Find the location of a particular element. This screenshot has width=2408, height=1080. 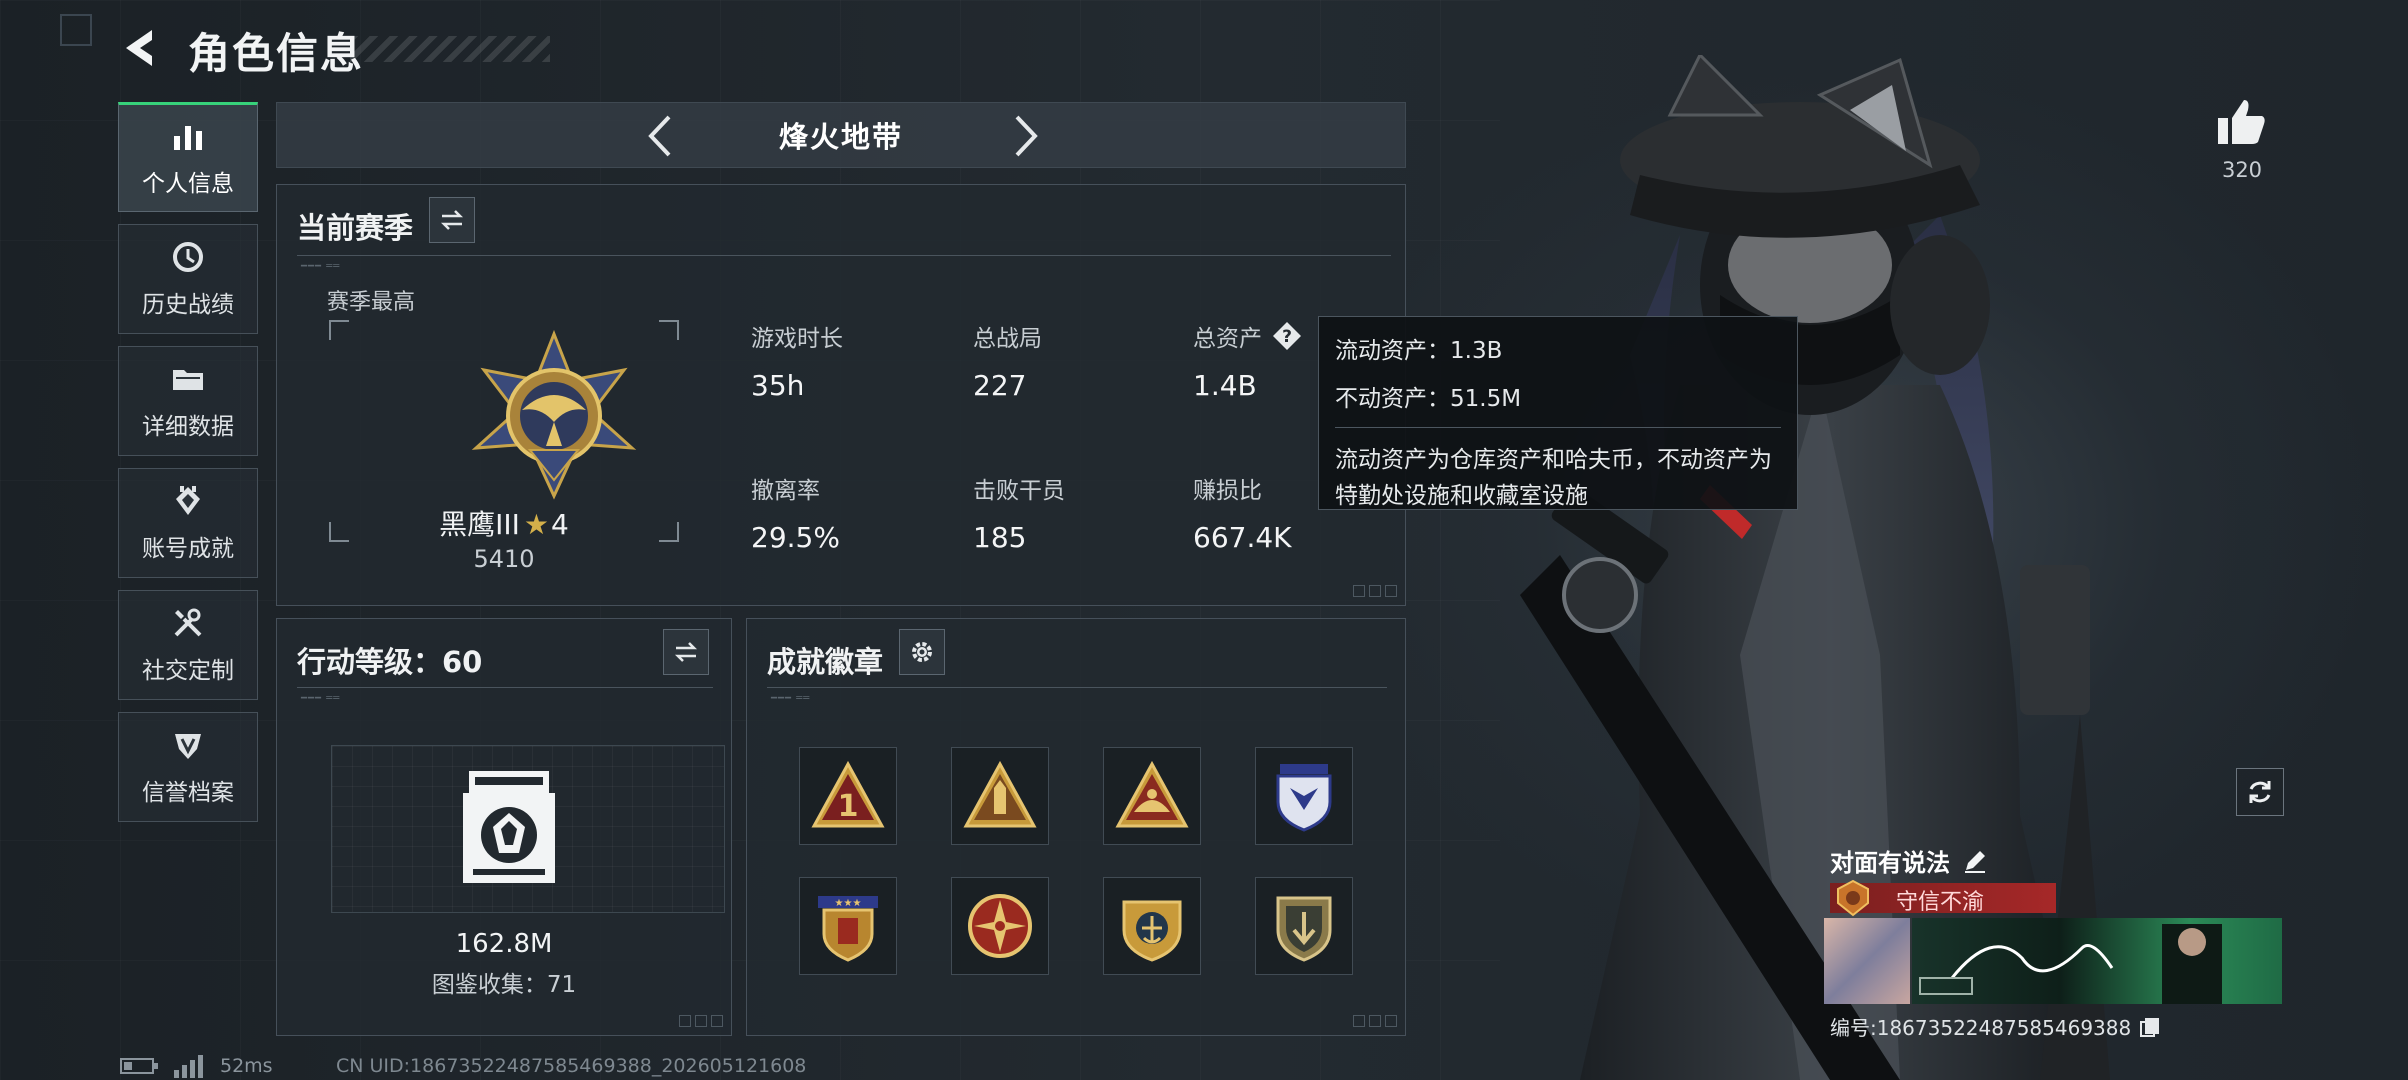

signal-icon is located at coordinates (188, 1066).